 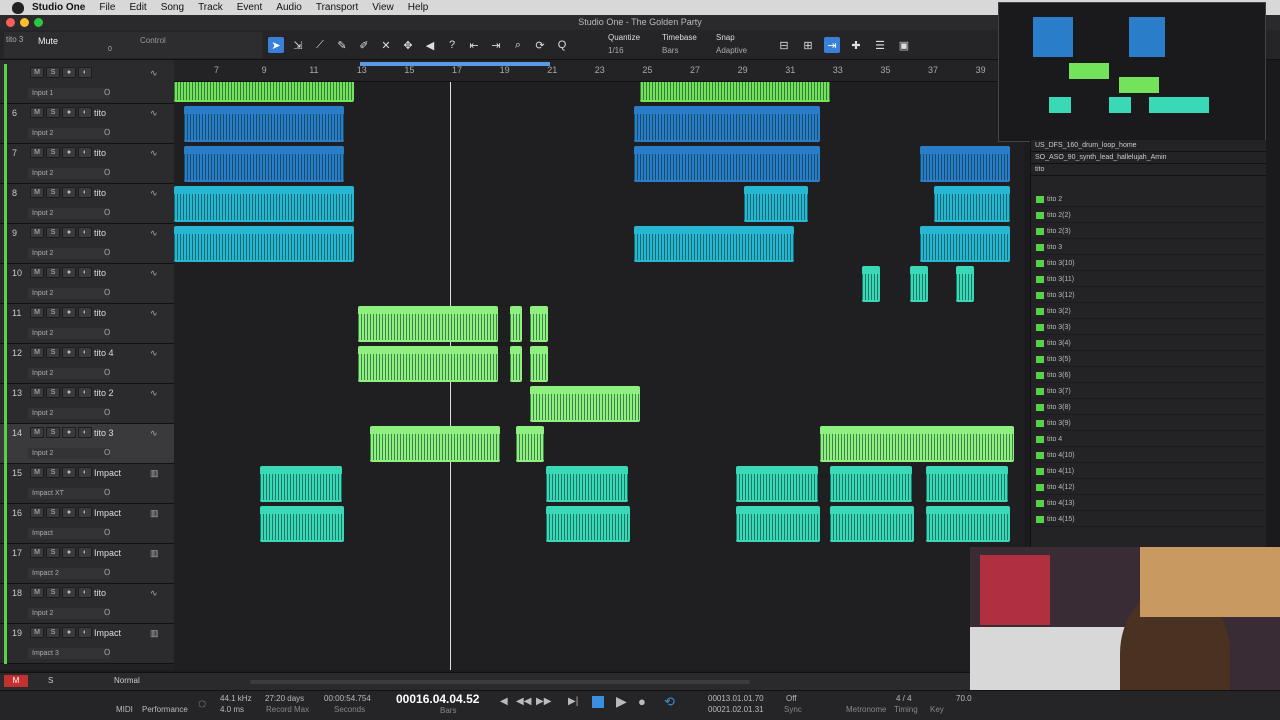 I want to click on loop-right-value: 00021.02.01.31, so click(x=736, y=709).